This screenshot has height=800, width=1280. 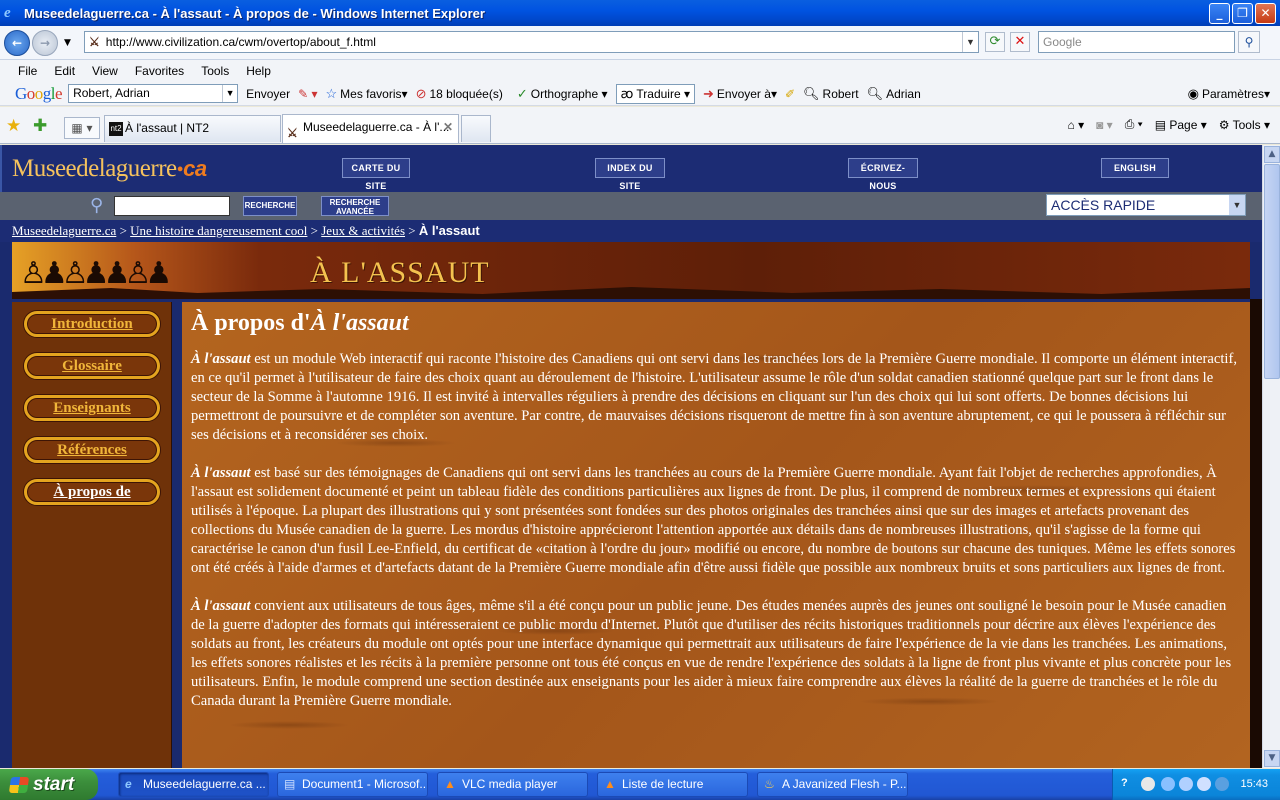 I want to click on mes-favoris-button: ☆ Mes favoris ▾, so click(x=367, y=94).